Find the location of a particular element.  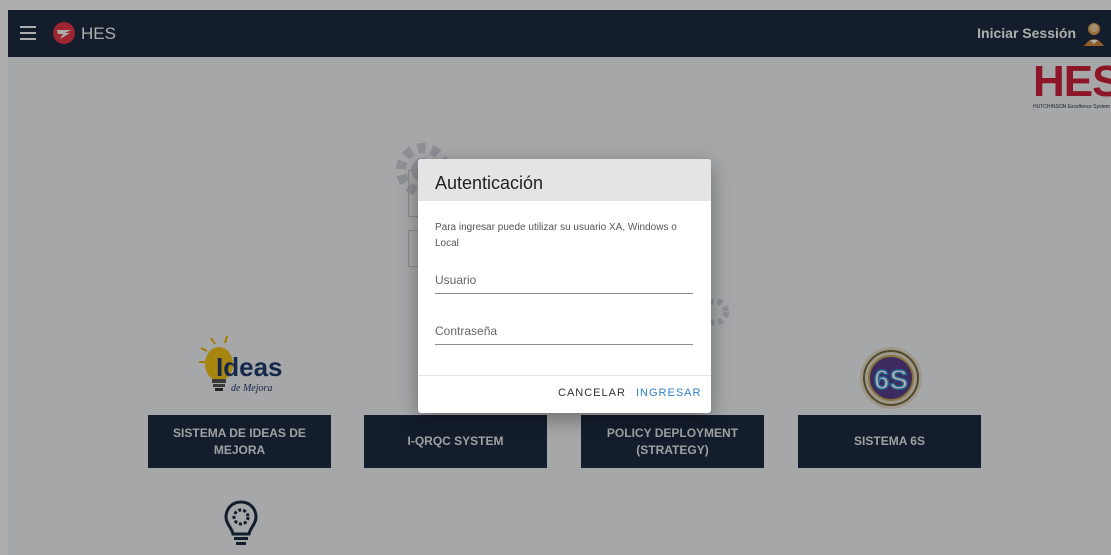

dialog-title: Autenticación is located at coordinates (489, 183).